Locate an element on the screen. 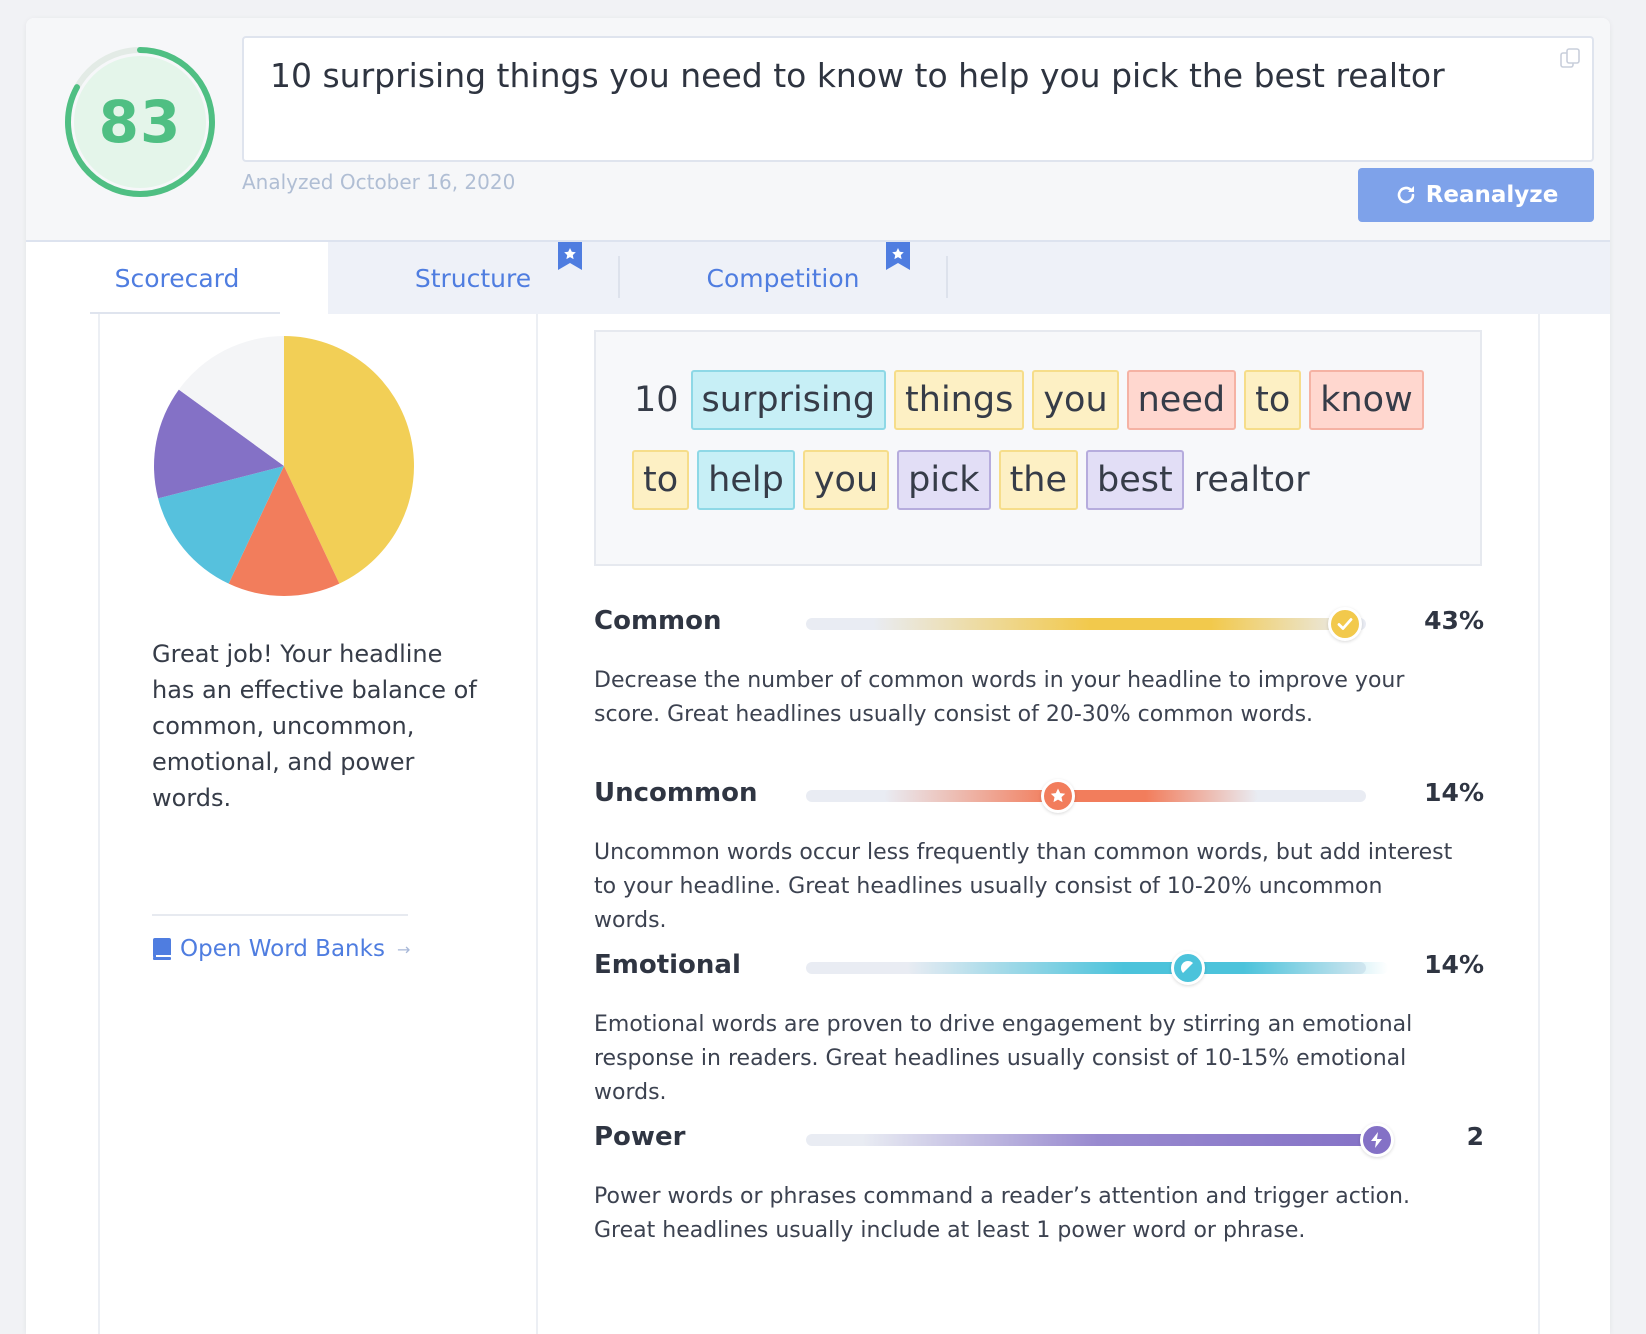 The image size is (1646, 1334). analyzed-date: Analyzed October 16, 2020 is located at coordinates (379, 182).